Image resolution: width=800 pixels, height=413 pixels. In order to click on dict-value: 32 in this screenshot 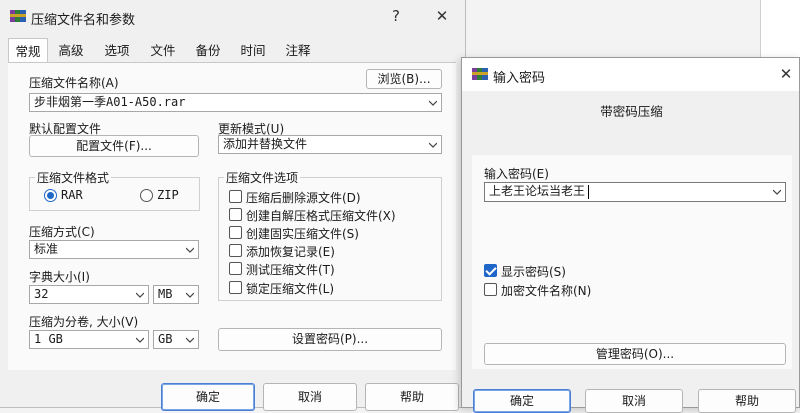, I will do `click(41, 294)`.